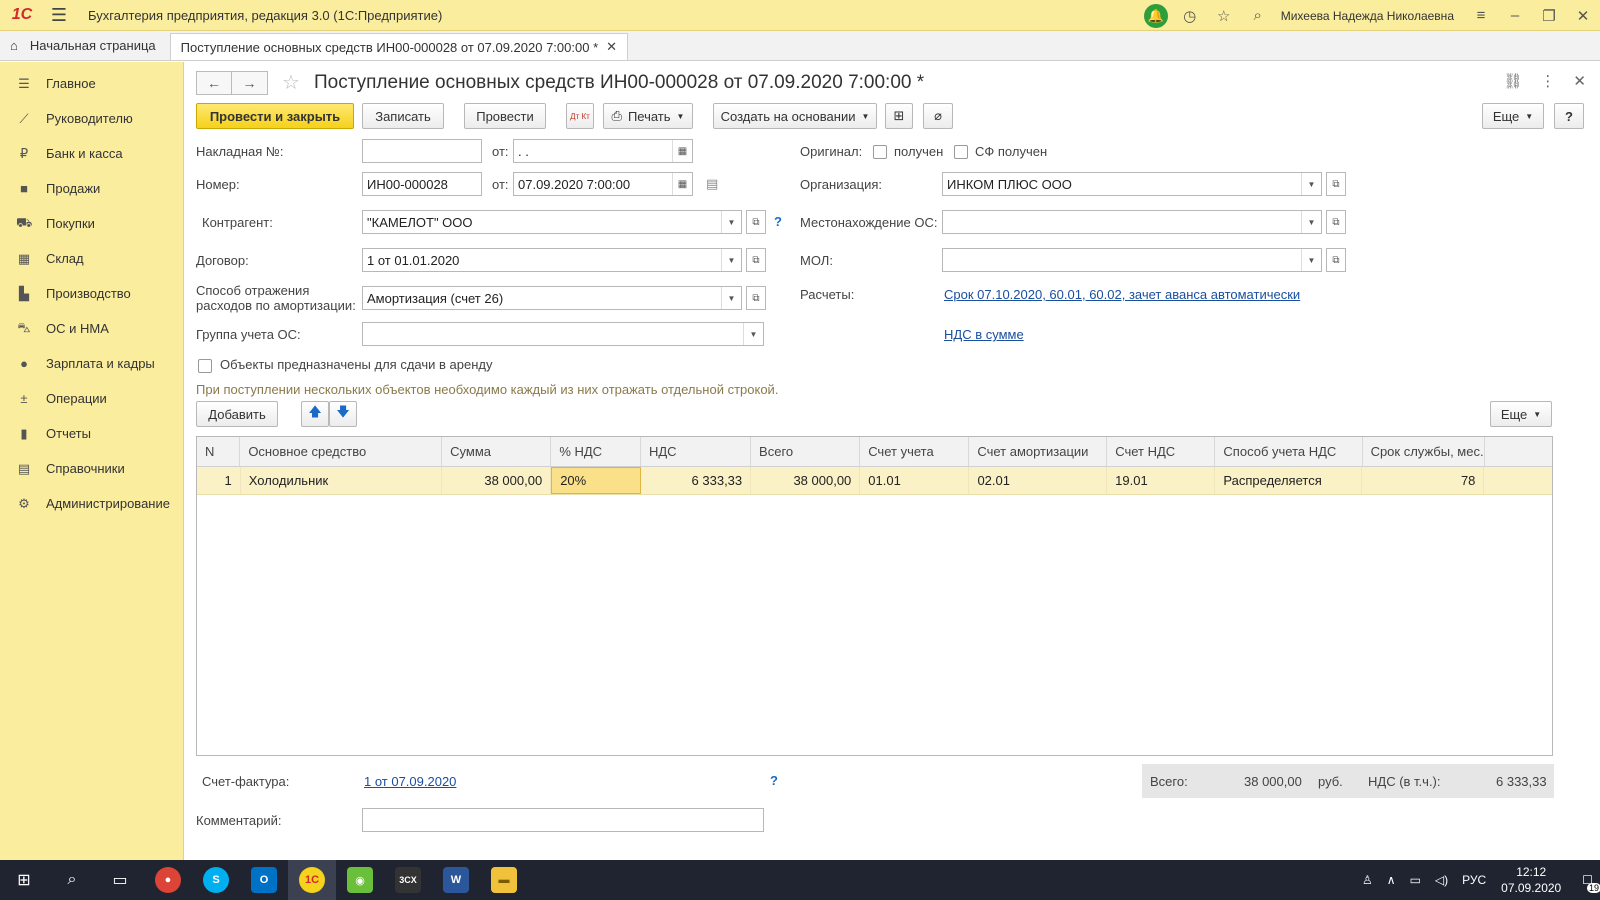  Describe the element at coordinates (938, 116) in the screenshot. I see `attach-button: ⌀` at that location.